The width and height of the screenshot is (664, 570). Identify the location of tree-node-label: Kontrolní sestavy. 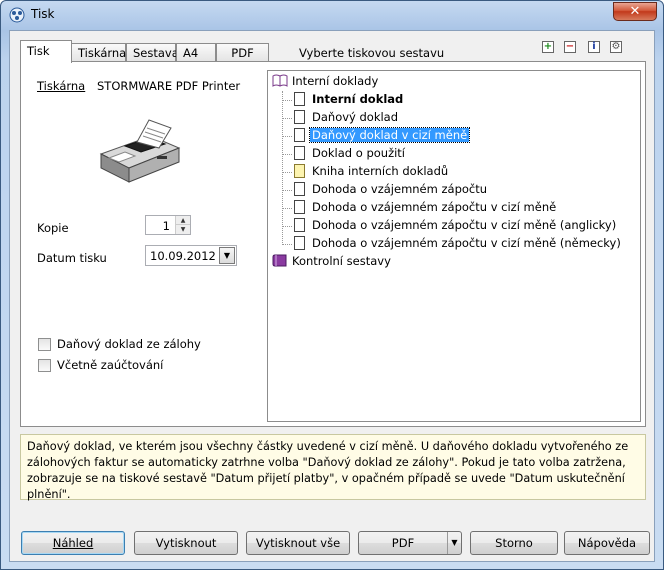
(341, 261).